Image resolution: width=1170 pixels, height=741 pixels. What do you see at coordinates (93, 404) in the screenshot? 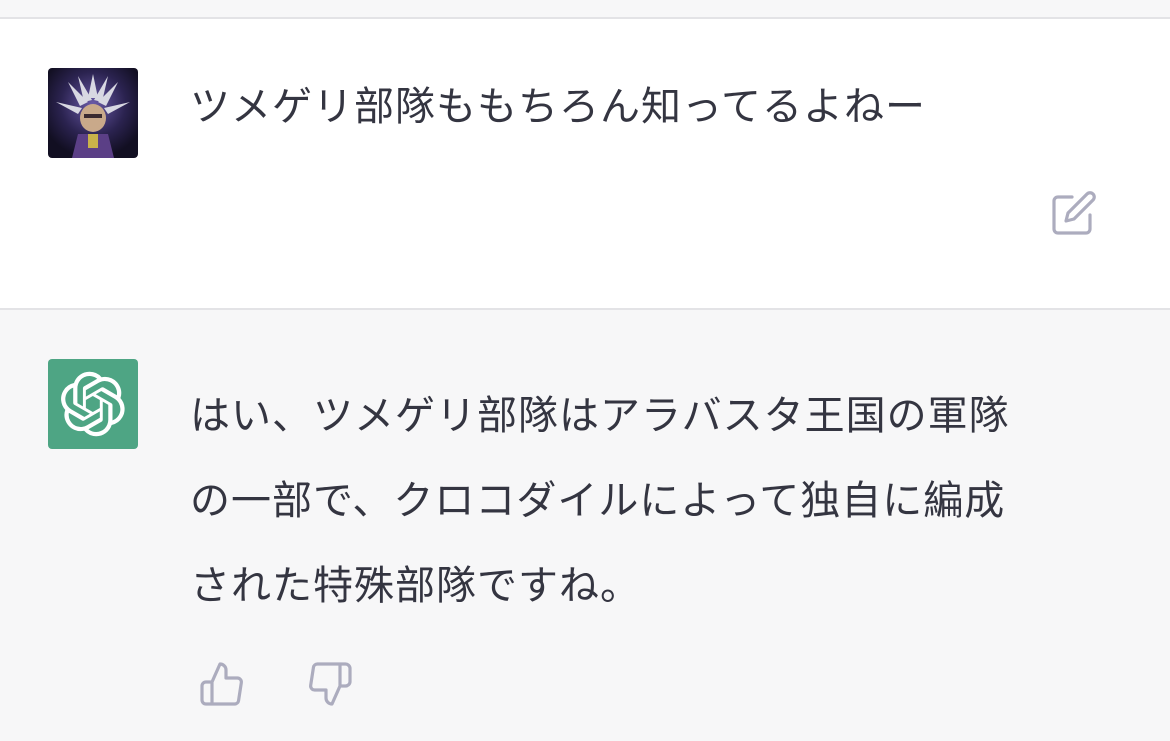
I see `openai-logo-icon` at bounding box center [93, 404].